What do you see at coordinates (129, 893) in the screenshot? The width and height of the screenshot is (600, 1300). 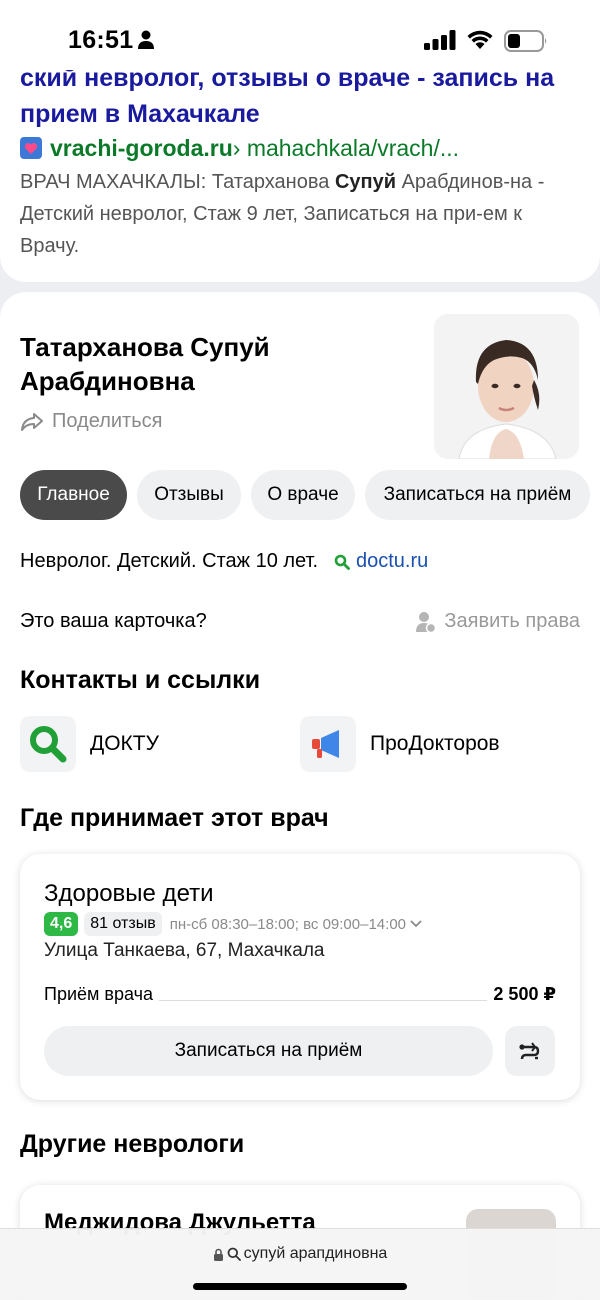 I see `clinic-name: Здоровые дети` at bounding box center [129, 893].